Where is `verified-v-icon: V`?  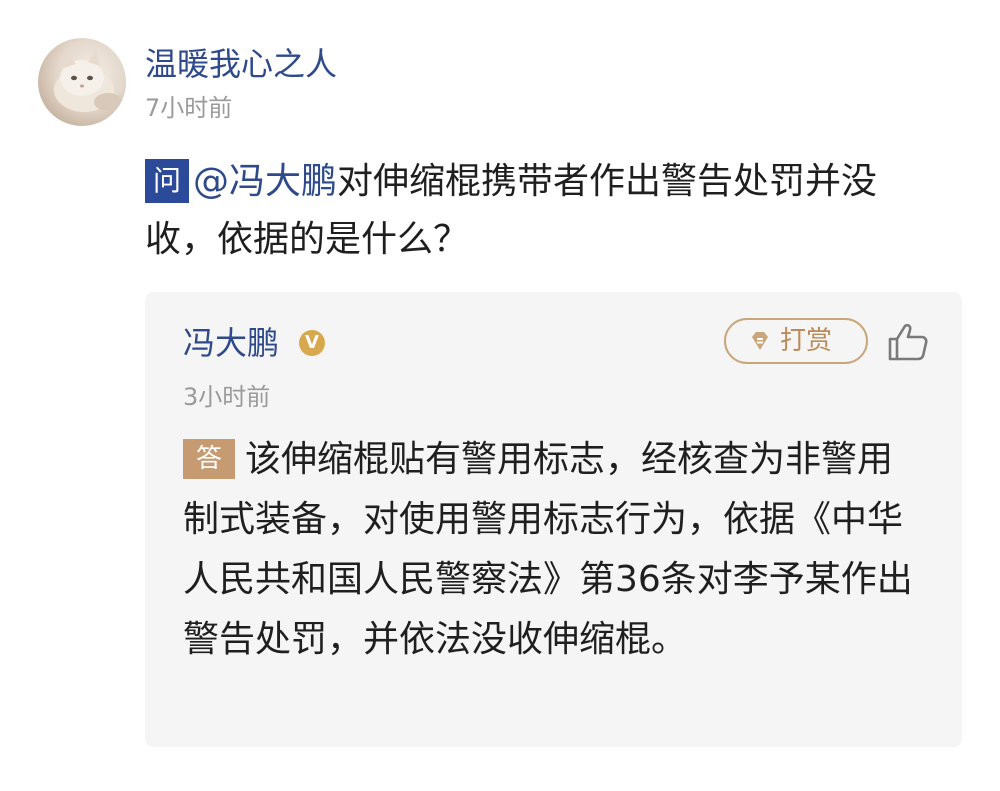
verified-v-icon: V is located at coordinates (312, 343).